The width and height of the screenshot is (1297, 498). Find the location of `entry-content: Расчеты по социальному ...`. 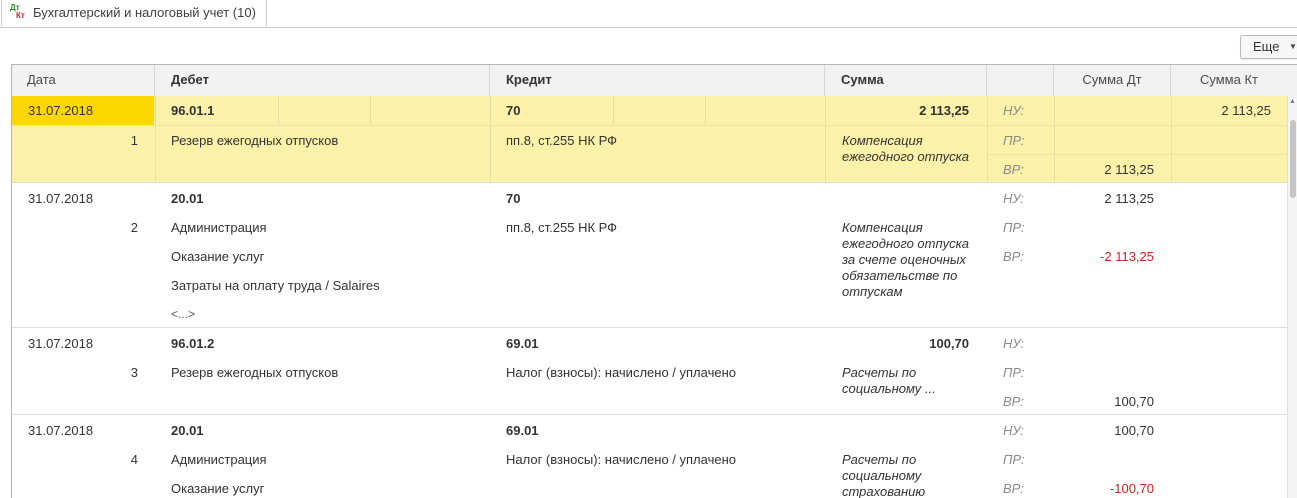

entry-content: Расчеты по социальному ... is located at coordinates (889, 380).